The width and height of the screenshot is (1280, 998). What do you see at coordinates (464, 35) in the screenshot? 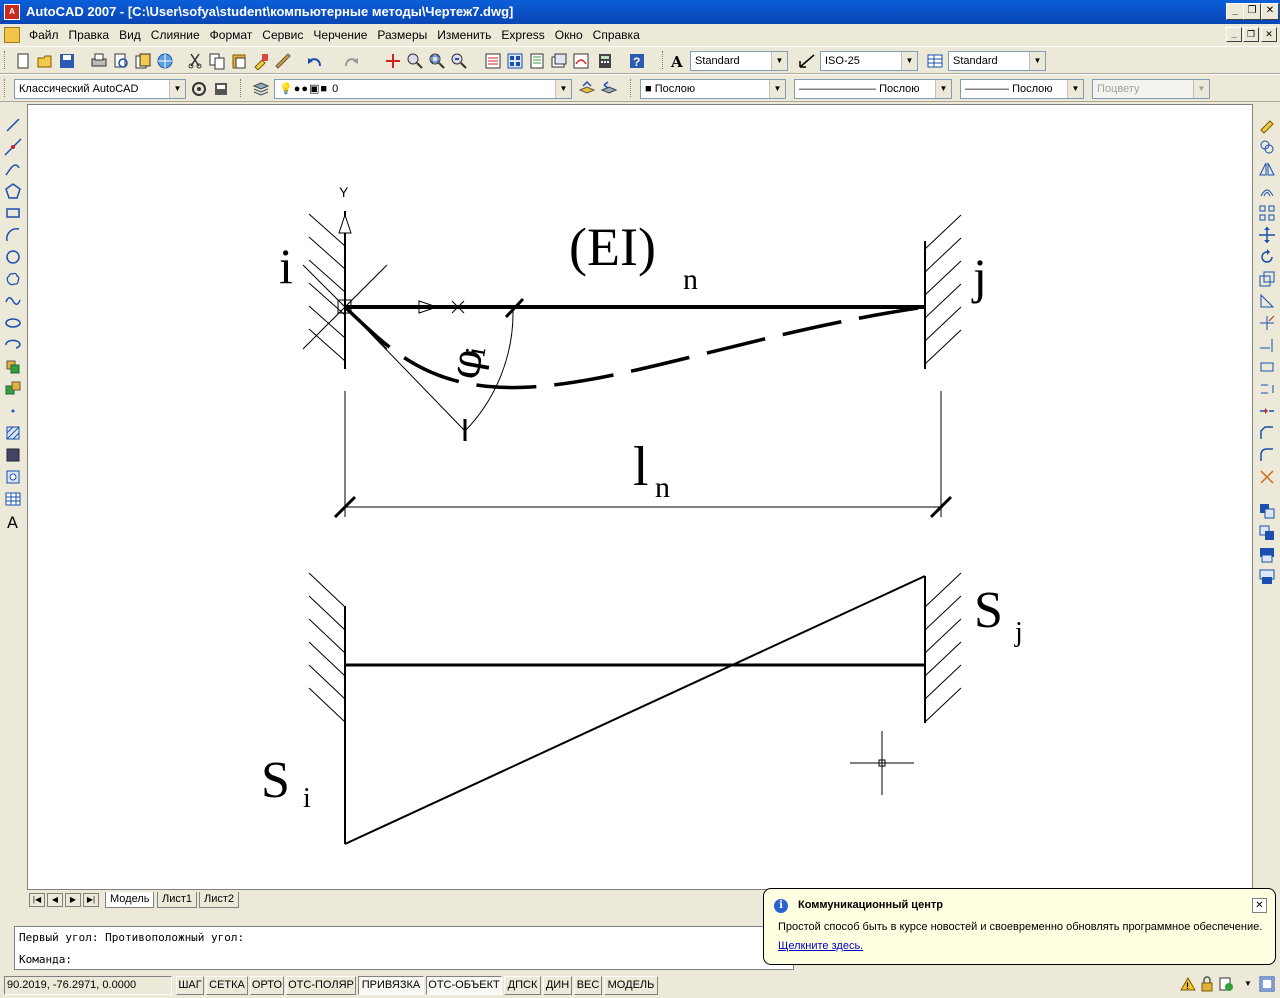
I see `menu-item-8: Изменить` at bounding box center [464, 35].